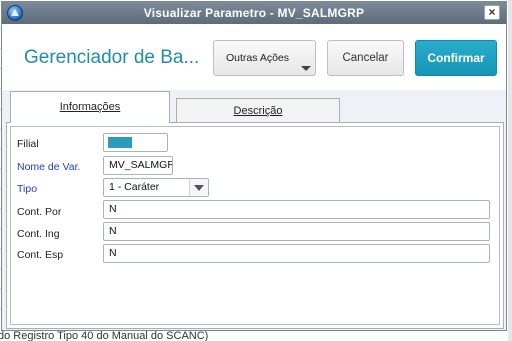 The image size is (512, 341). I want to click on tipo-select: 1 - Caráter, so click(156, 187).